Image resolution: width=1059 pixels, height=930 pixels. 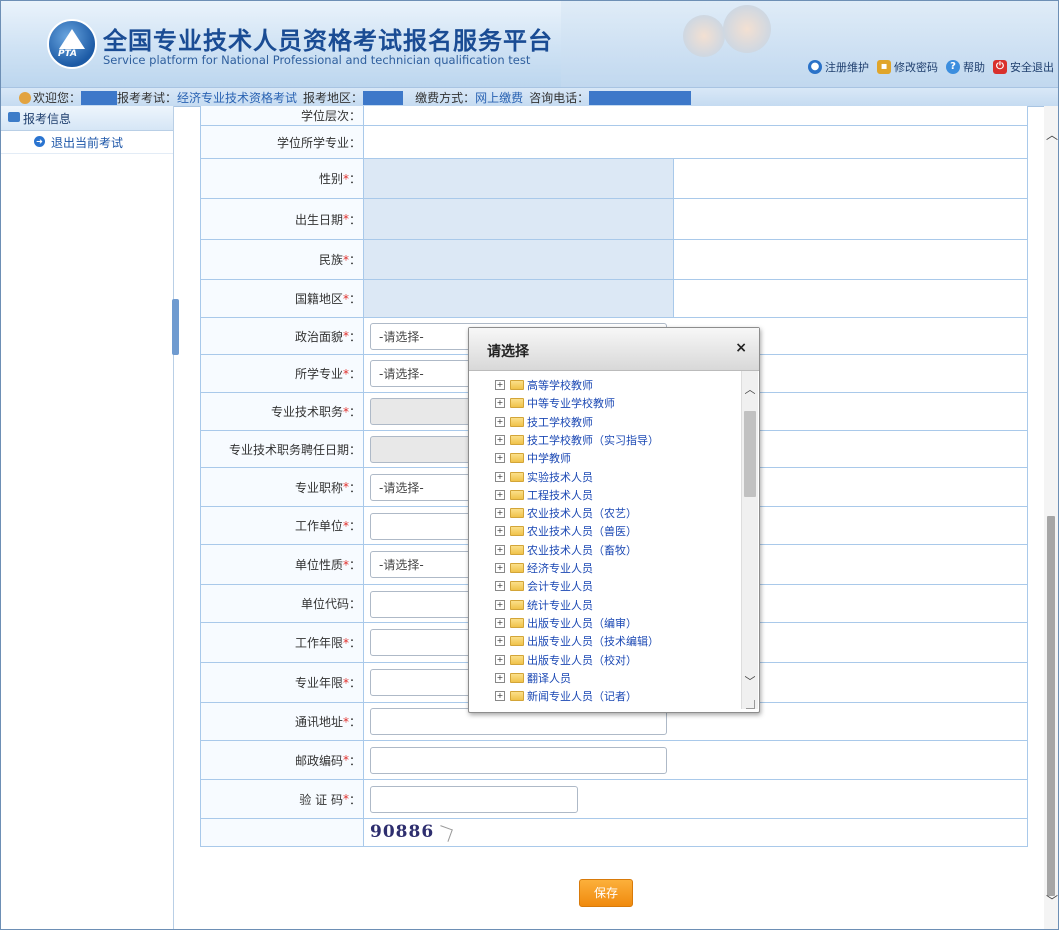 I want to click on help-link: ? 帮助, so click(x=965, y=67).